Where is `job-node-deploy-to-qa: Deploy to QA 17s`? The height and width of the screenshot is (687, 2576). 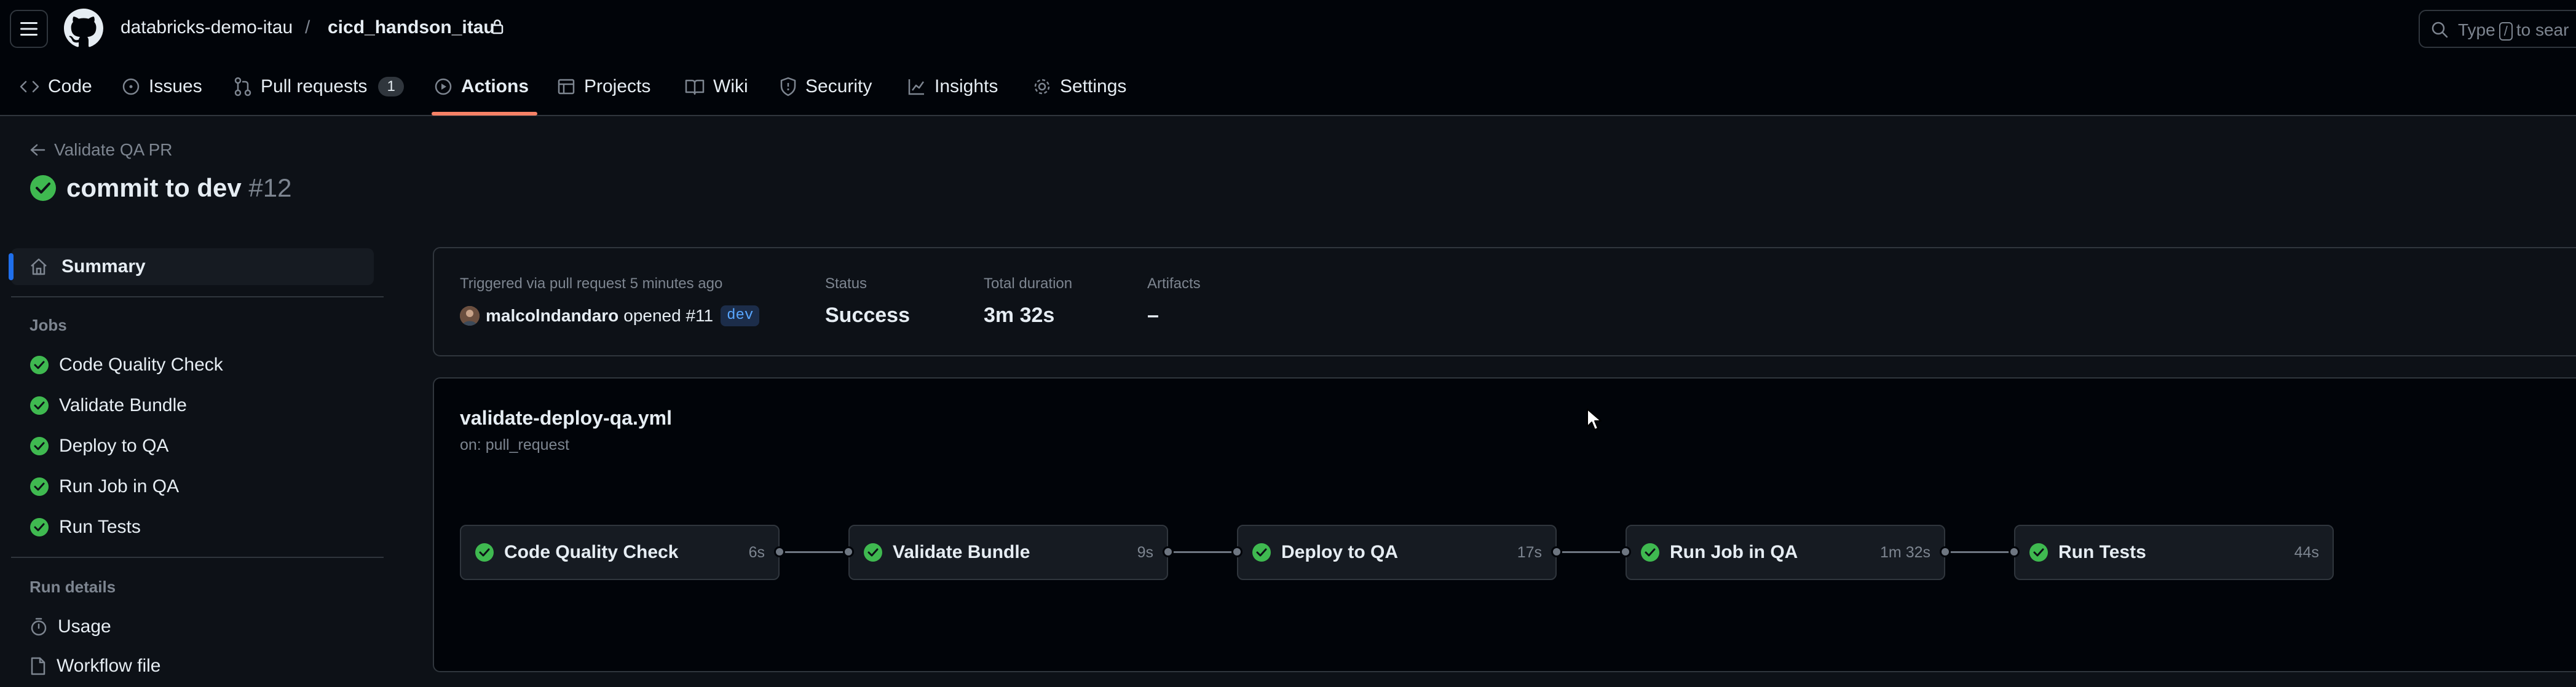 job-node-deploy-to-qa: Deploy to QA 17s is located at coordinates (1397, 552).